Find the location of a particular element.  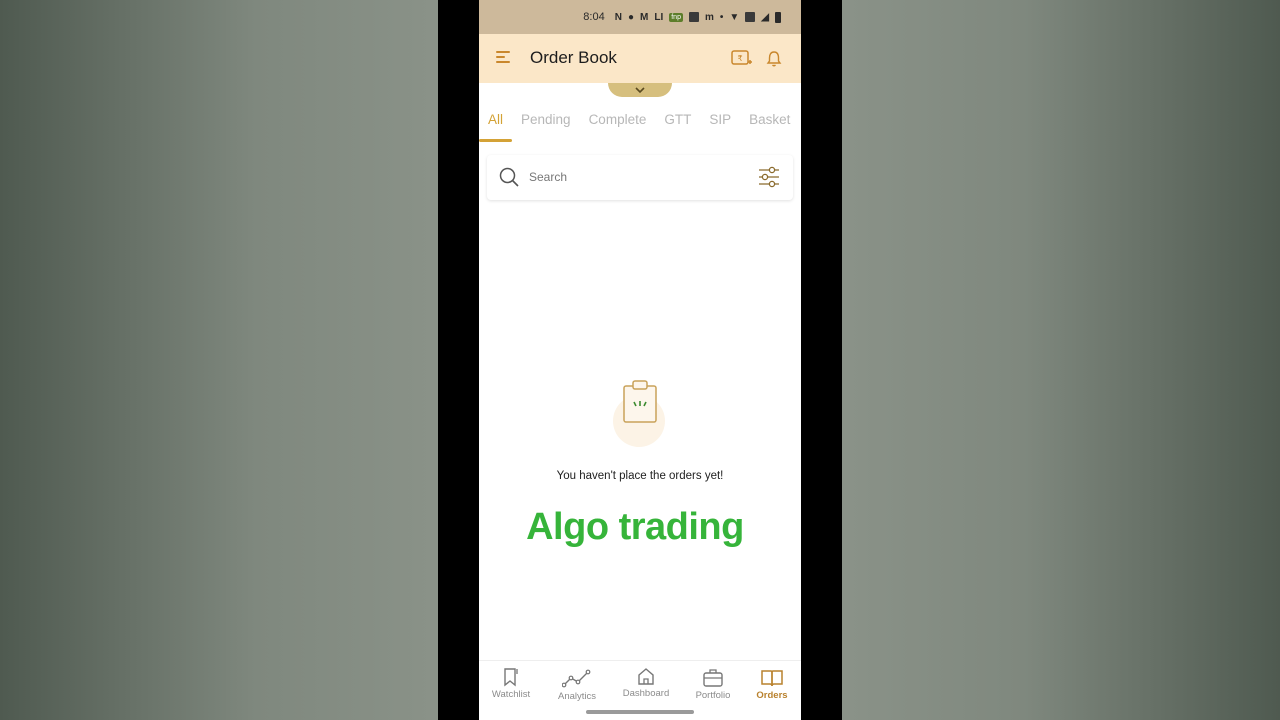

funds-icon: ₹ is located at coordinates (742, 58).